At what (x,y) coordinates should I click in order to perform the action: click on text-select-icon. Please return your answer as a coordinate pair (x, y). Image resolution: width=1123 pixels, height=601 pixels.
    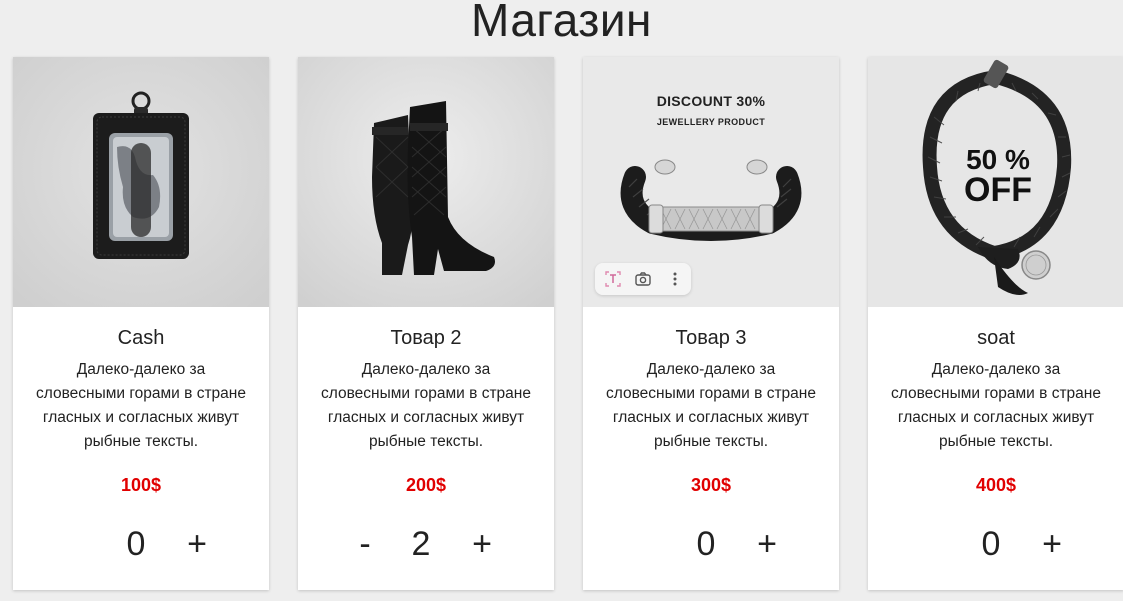
    Looking at the image, I should click on (613, 279).